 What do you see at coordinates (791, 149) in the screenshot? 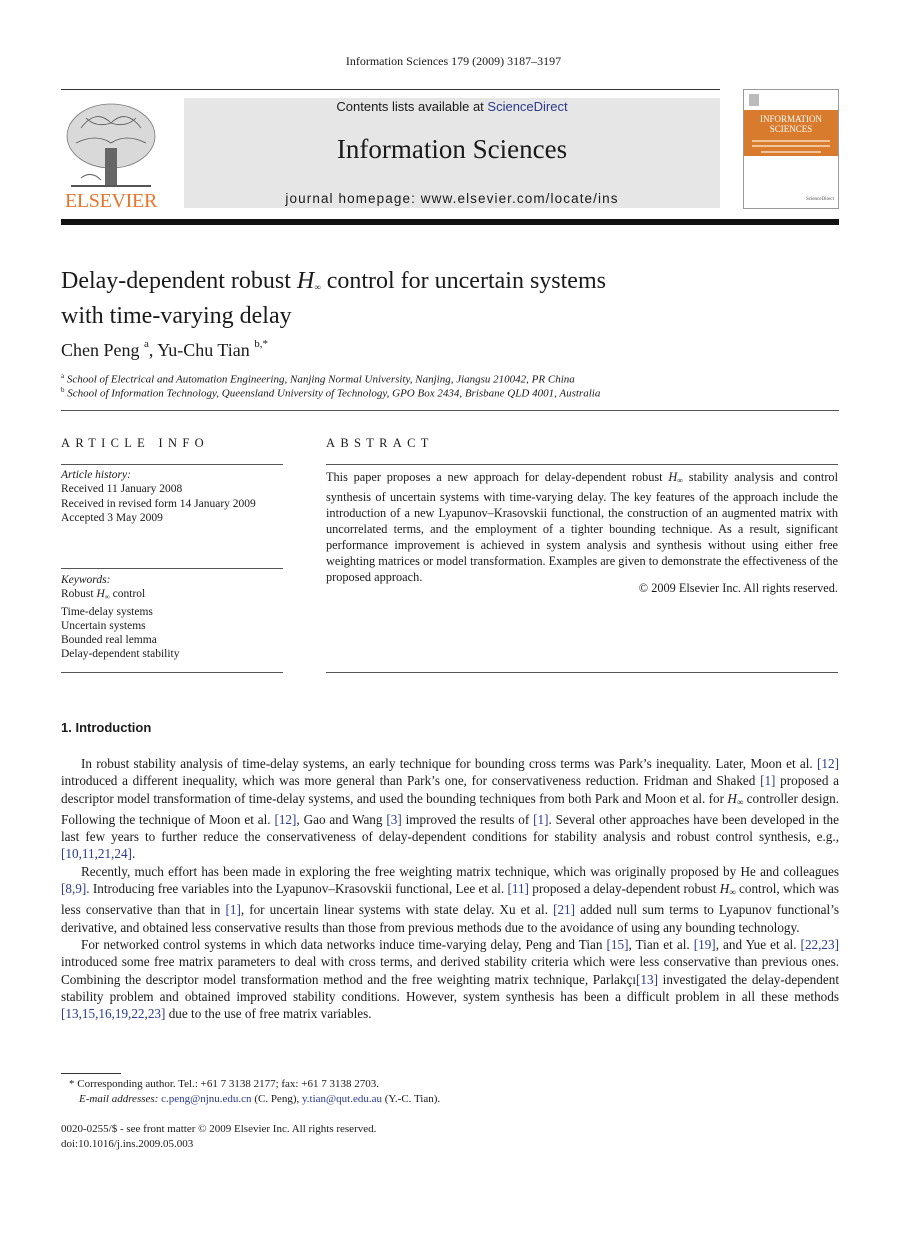
I see `journal-cover-thumbnail: INFORMATION SCIENCES ScienceDirect` at bounding box center [791, 149].